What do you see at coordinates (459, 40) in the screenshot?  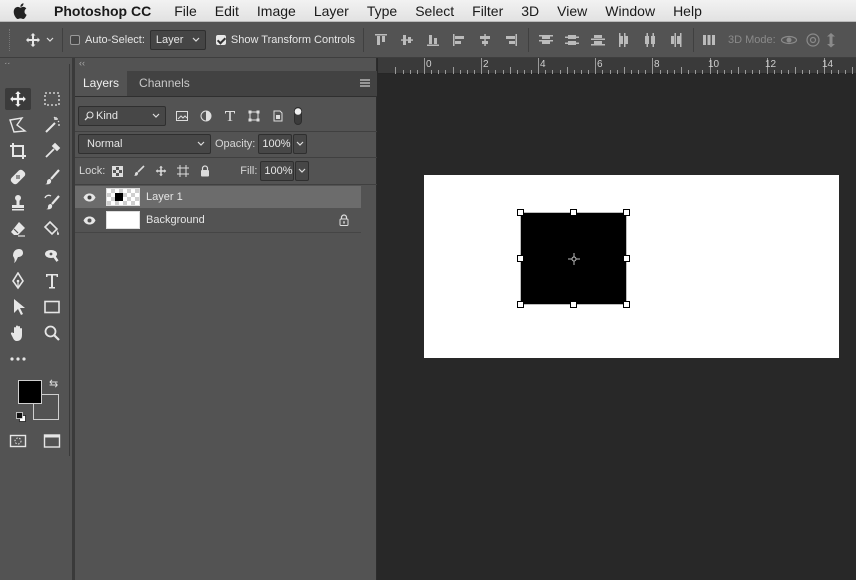 I see `align-left-edges-icon` at bounding box center [459, 40].